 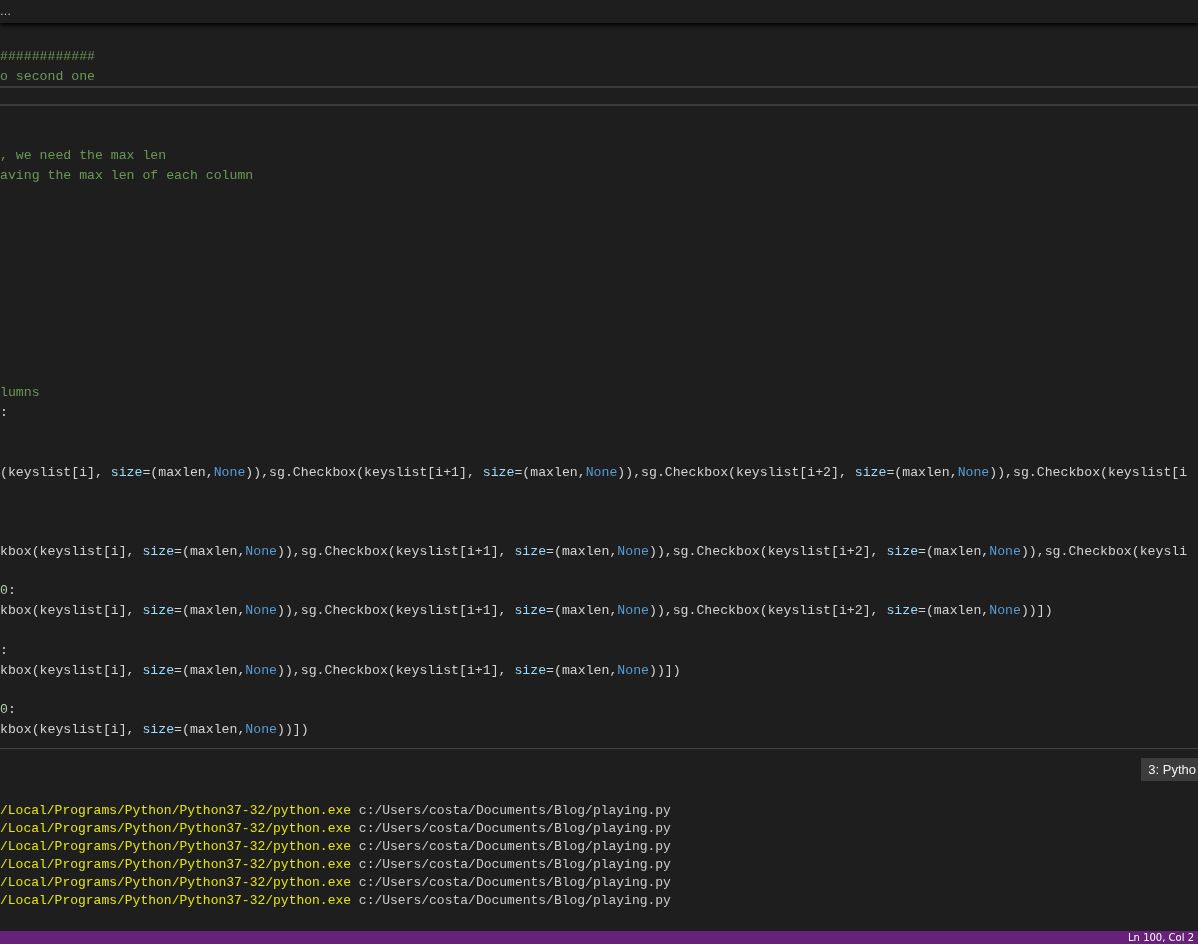 I want to click on terminal-selector: 3: Pytho, so click(x=1169, y=769).